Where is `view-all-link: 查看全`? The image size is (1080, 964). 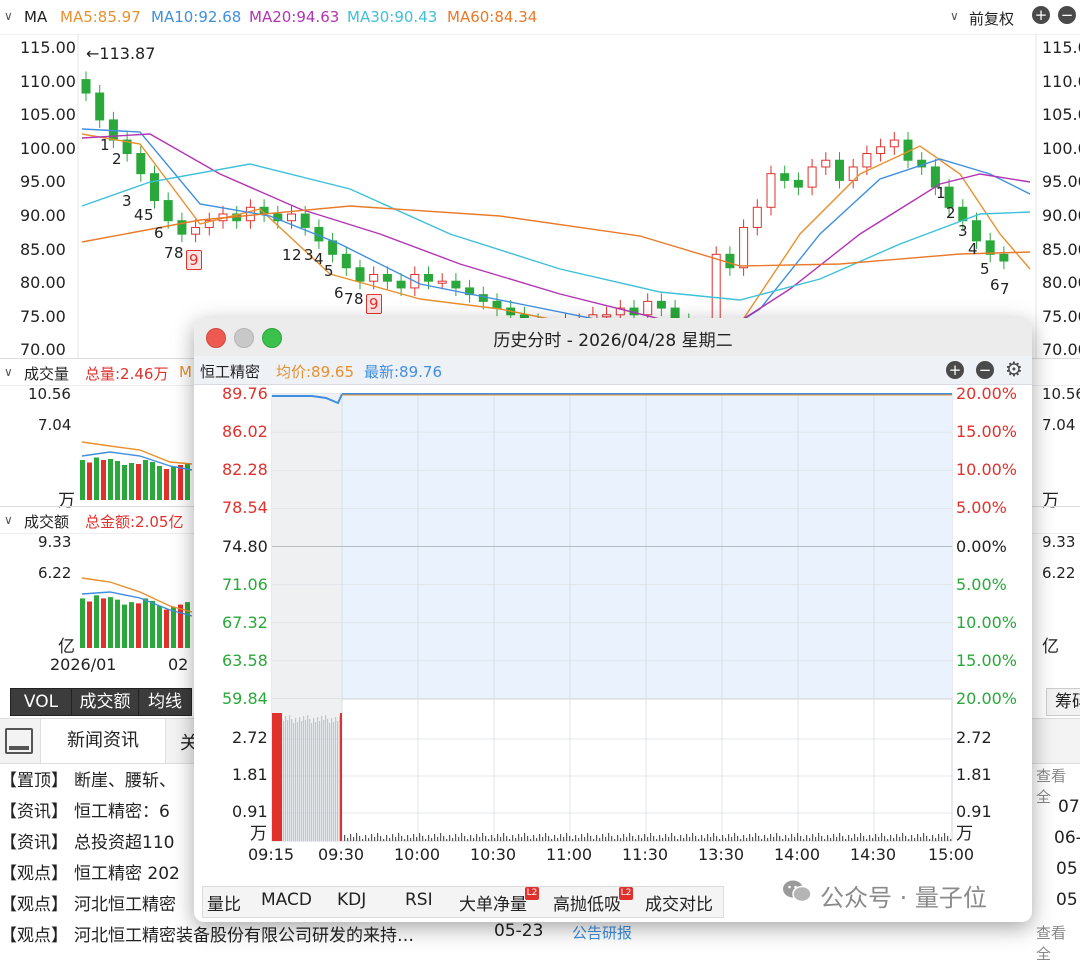
view-all-link: 查看全 is located at coordinates (1058, 943).